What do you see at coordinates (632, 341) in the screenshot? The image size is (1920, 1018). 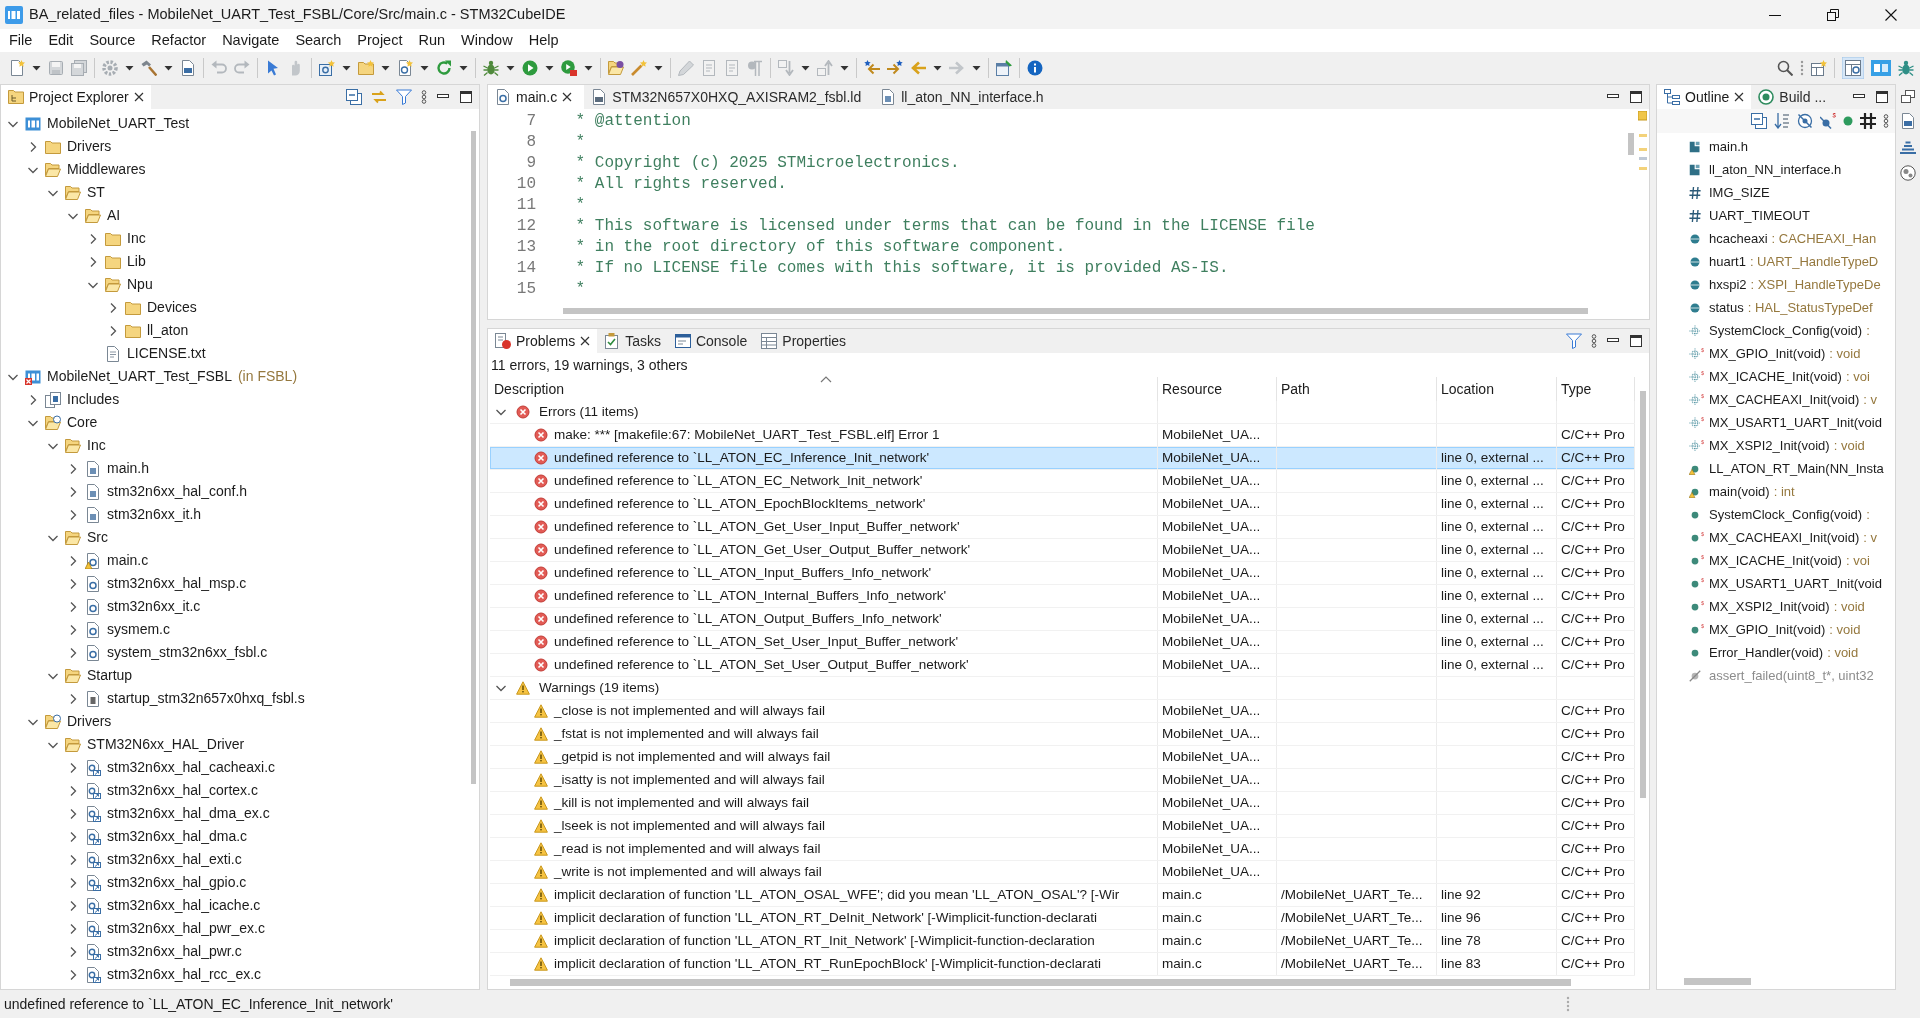 I see `tab: Tasks` at bounding box center [632, 341].